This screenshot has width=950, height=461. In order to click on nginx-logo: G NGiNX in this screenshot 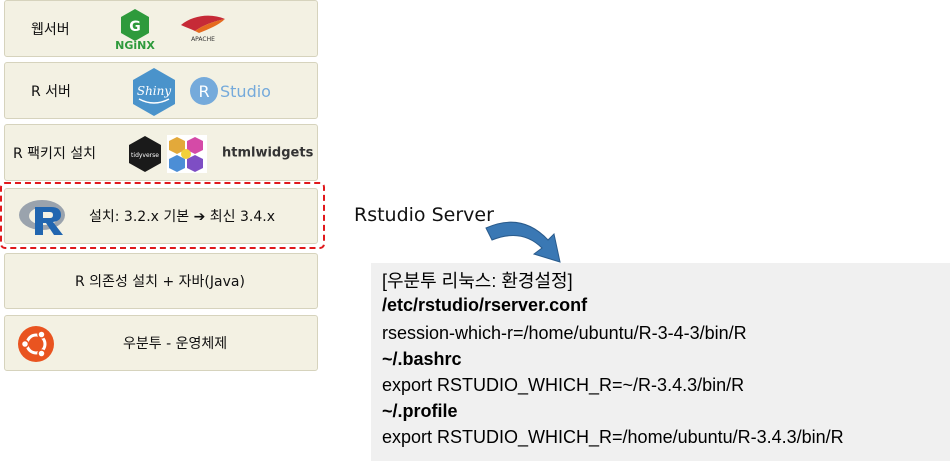, I will do `click(135, 30)`.